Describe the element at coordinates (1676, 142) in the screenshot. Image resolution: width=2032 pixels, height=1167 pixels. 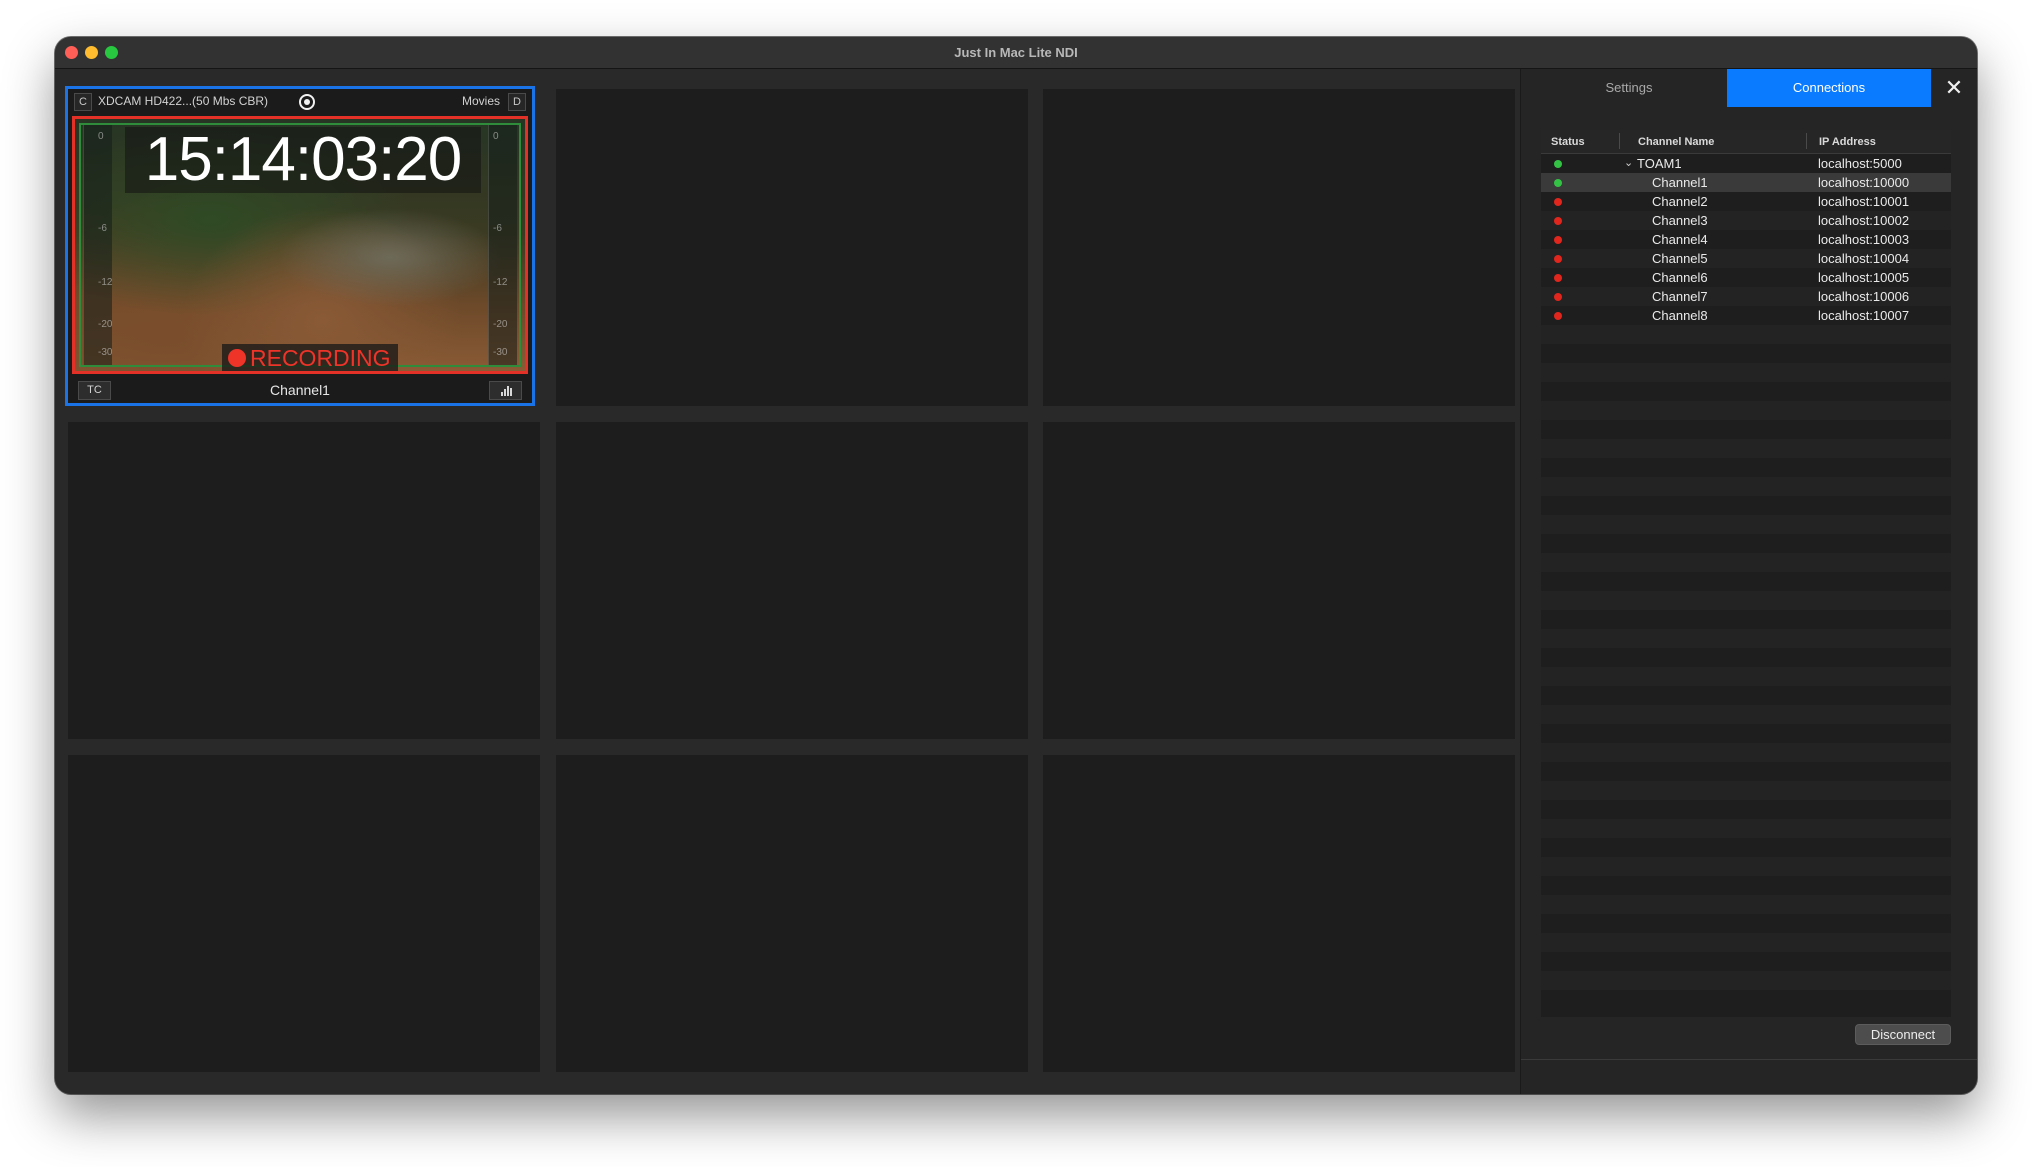
I see `column-channel-name: Channel Name` at that location.